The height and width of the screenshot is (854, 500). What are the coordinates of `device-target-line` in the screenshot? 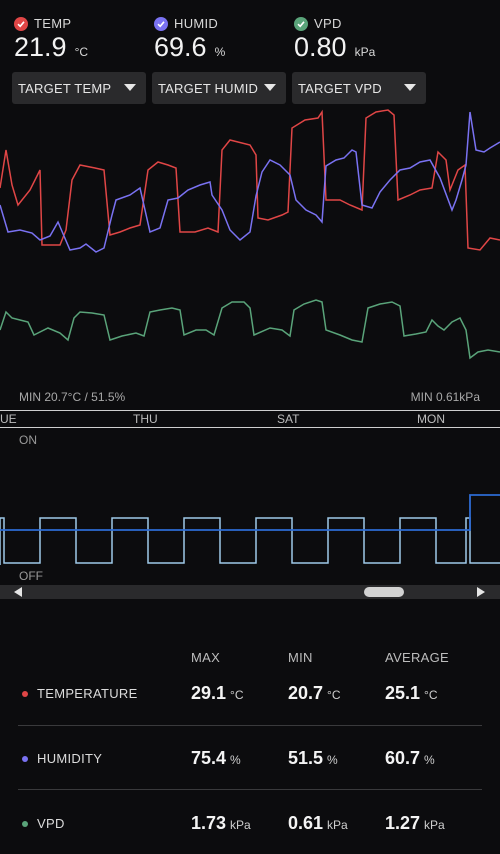 It's located at (250, 512).